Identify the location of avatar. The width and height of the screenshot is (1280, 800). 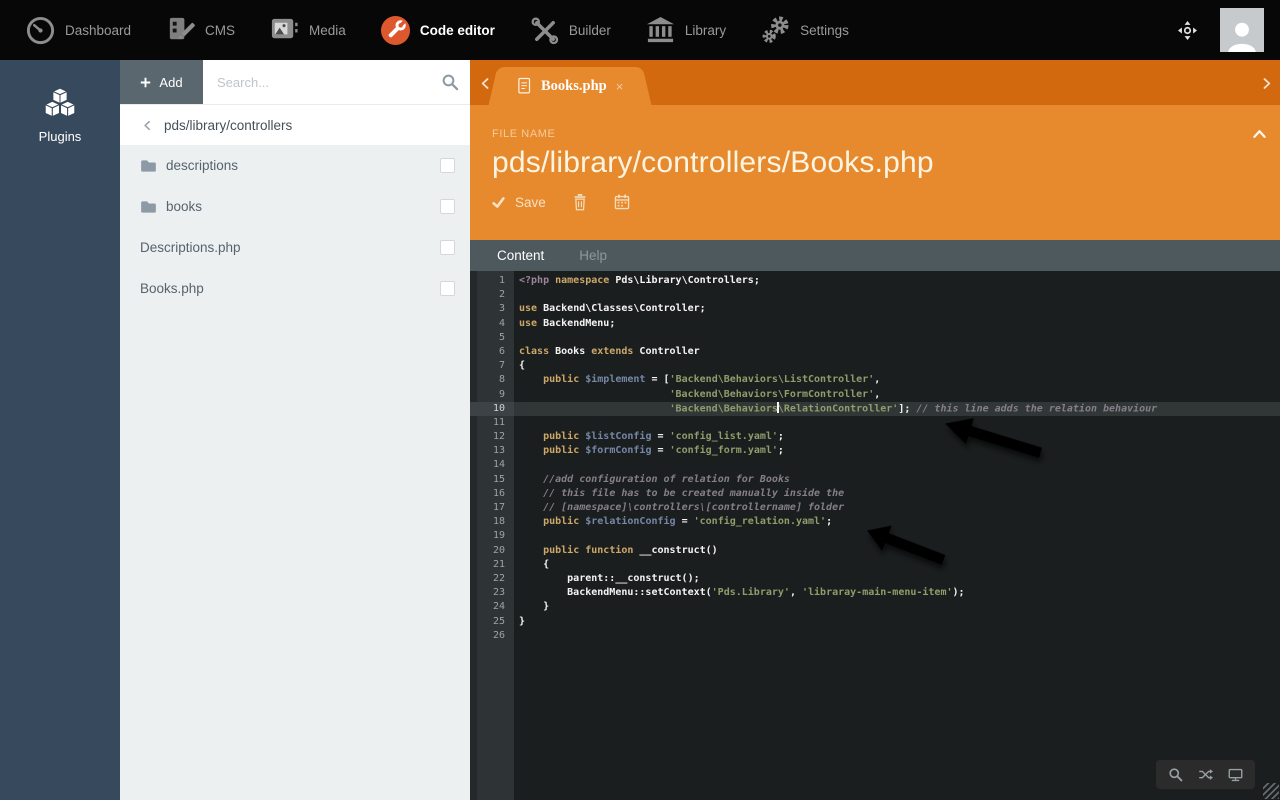
(1242, 30).